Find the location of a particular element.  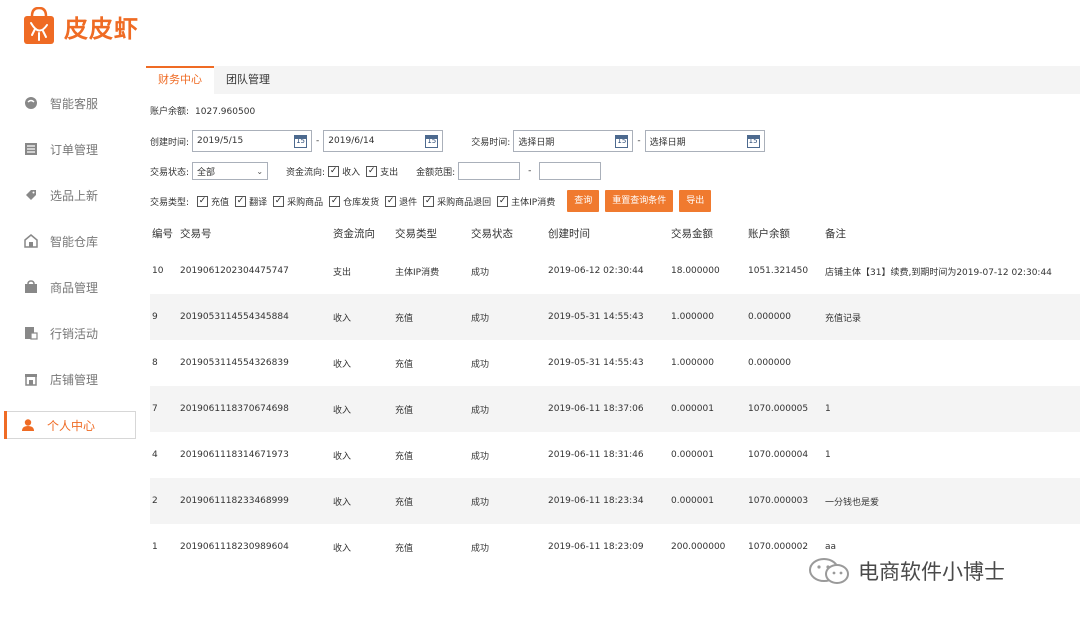

flow-income-checkbox: ✓ 收入 is located at coordinates (344, 171).